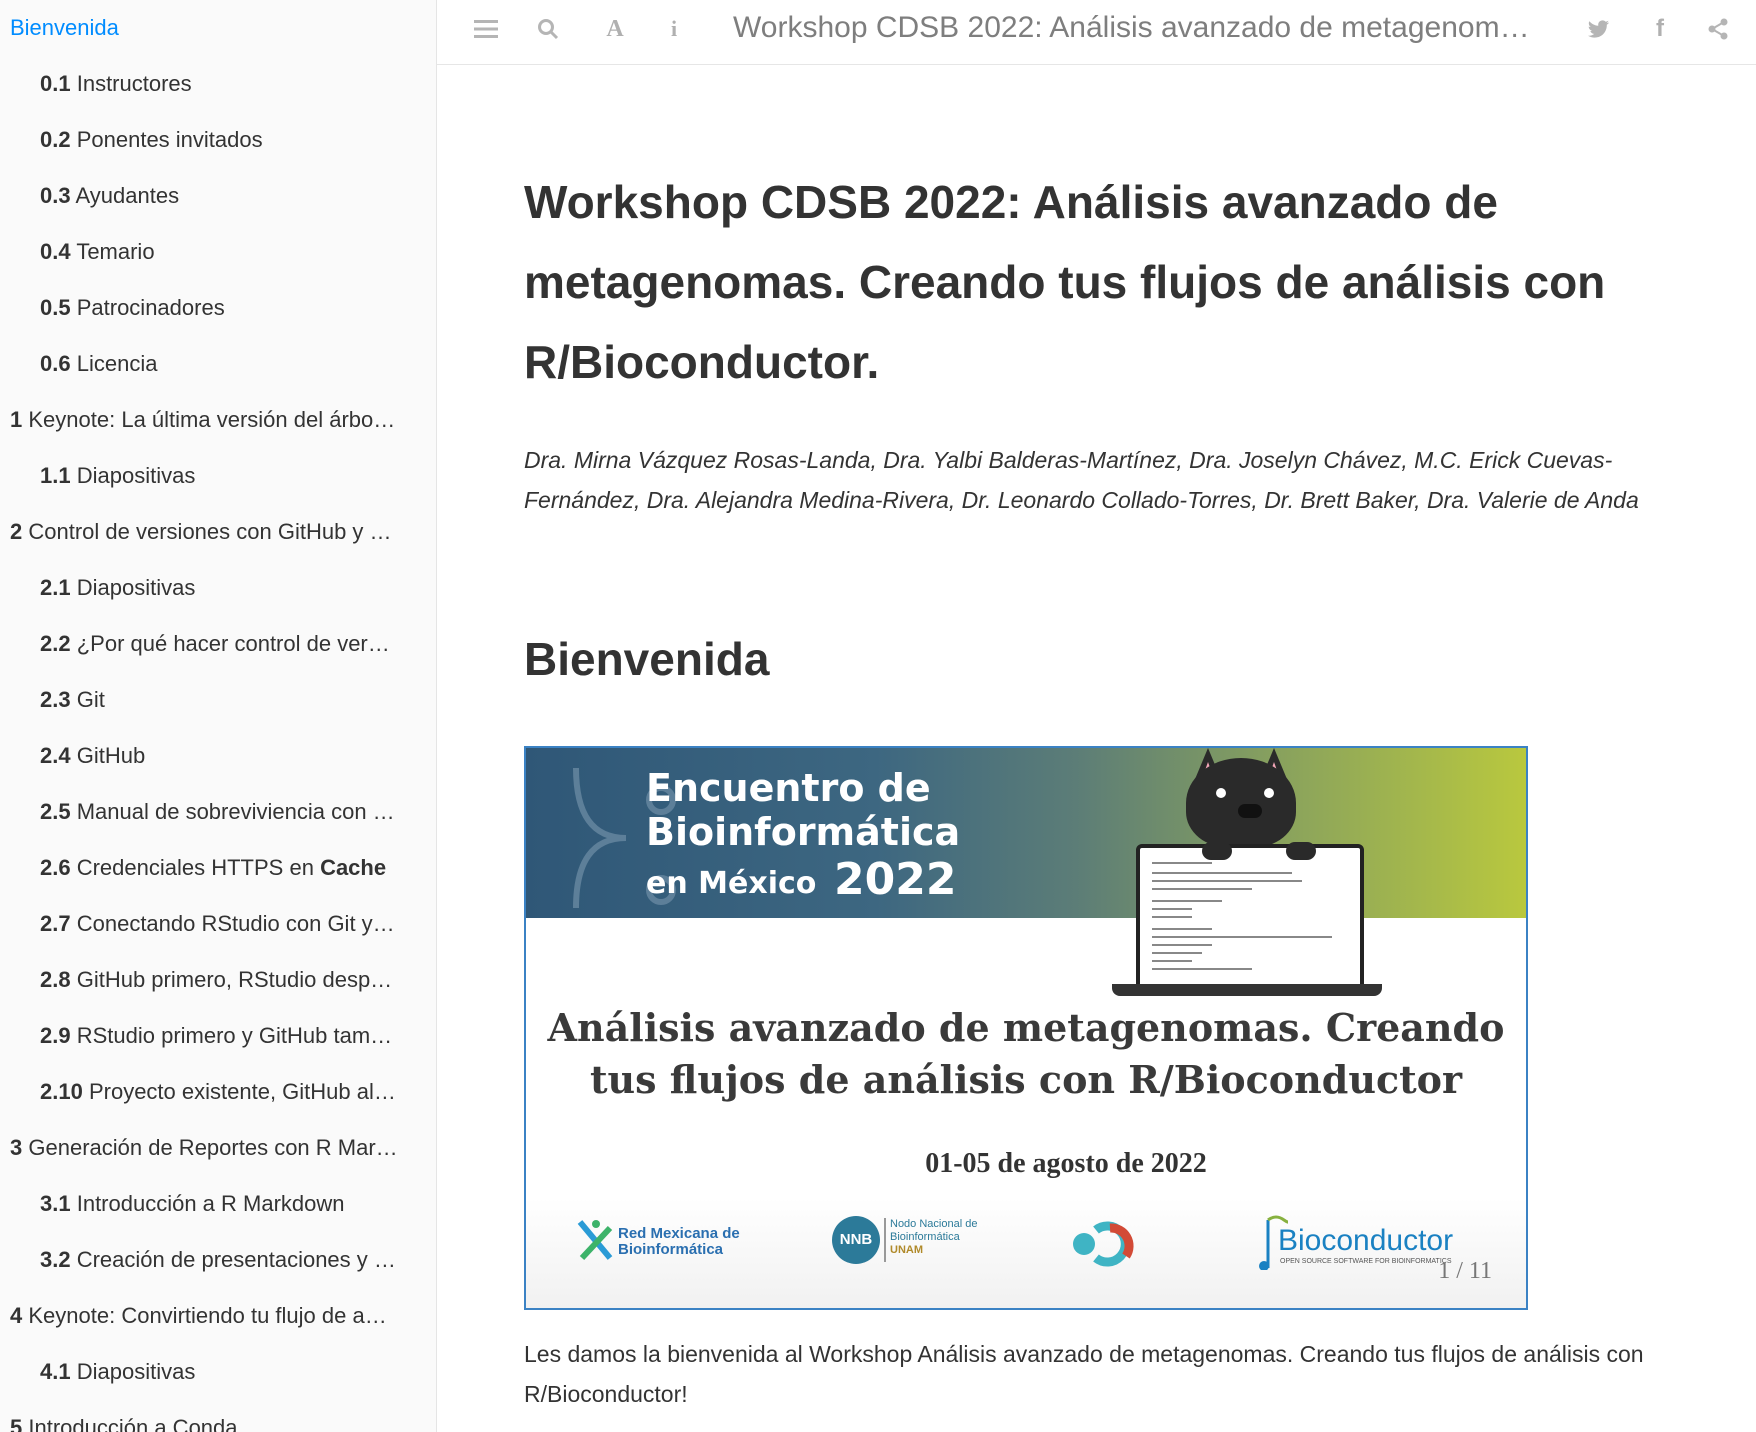  What do you see at coordinates (55, 979) in the screenshot?
I see `sidebar-item-number: 2.8` at bounding box center [55, 979].